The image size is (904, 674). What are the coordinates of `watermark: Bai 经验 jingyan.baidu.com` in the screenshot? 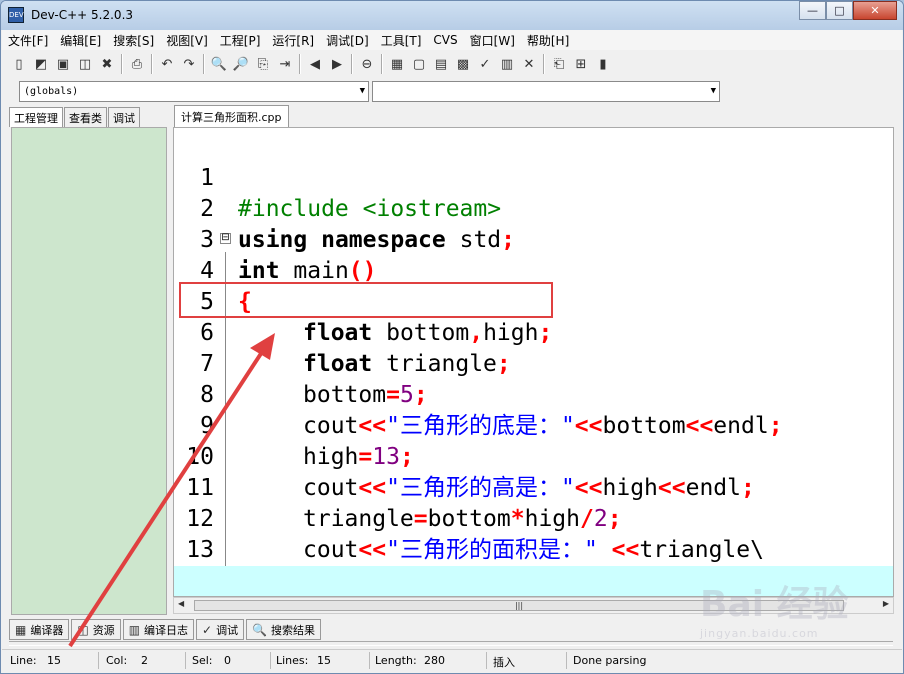 It's located at (785, 607).